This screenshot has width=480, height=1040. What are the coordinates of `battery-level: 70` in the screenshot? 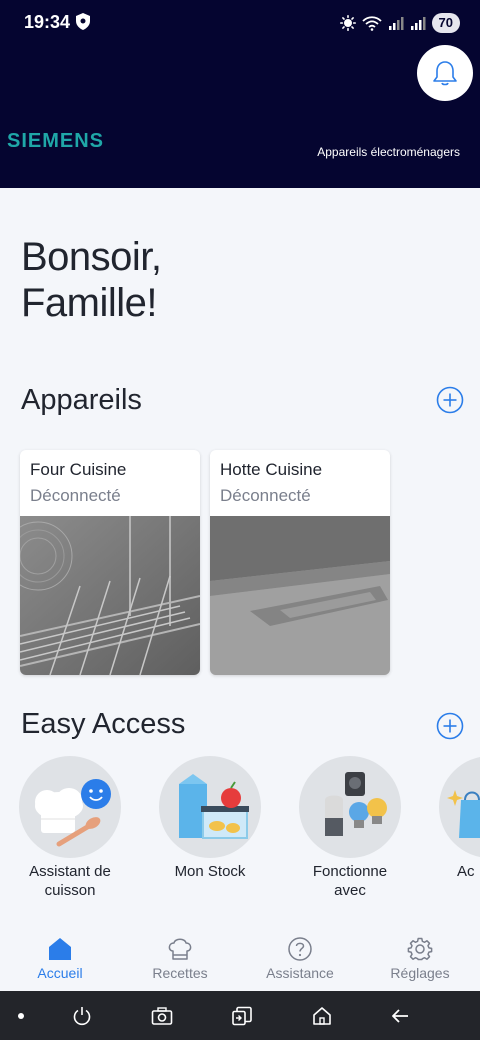 It's located at (445, 23).